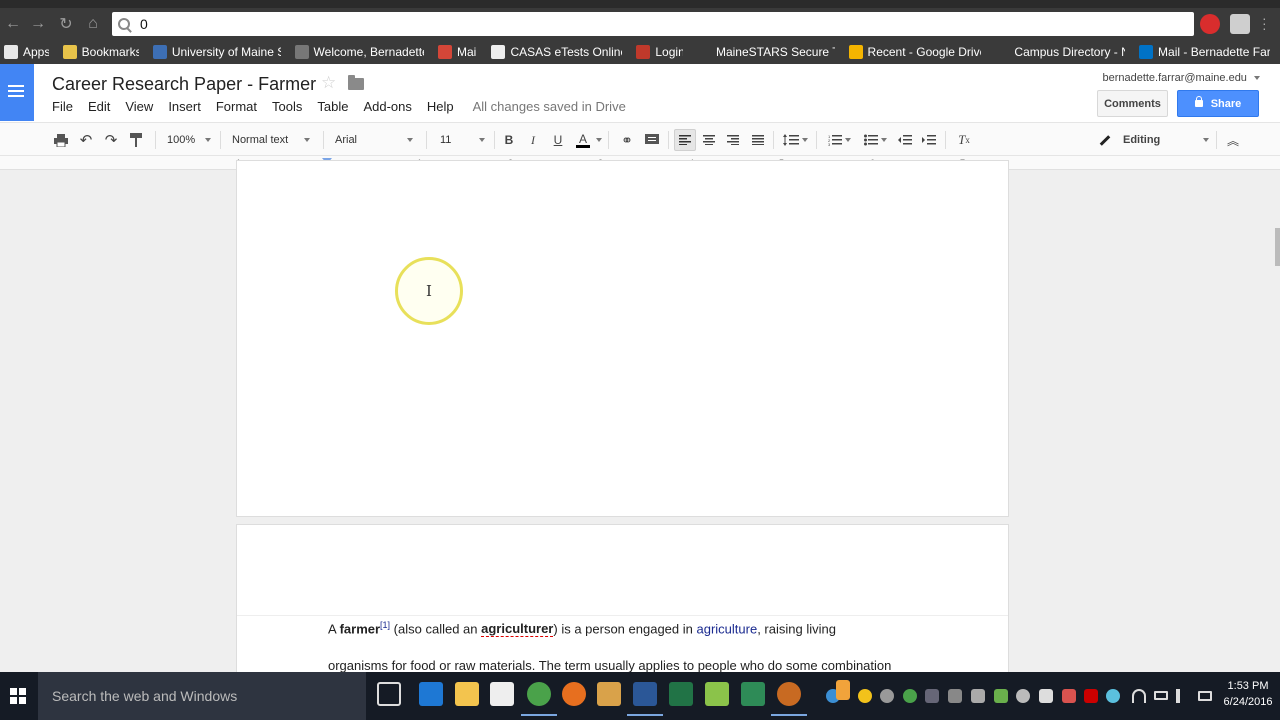 Image resolution: width=1280 pixels, height=720 pixels. What do you see at coordinates (1183, 696) in the screenshot?
I see `volume-icon` at bounding box center [1183, 696].